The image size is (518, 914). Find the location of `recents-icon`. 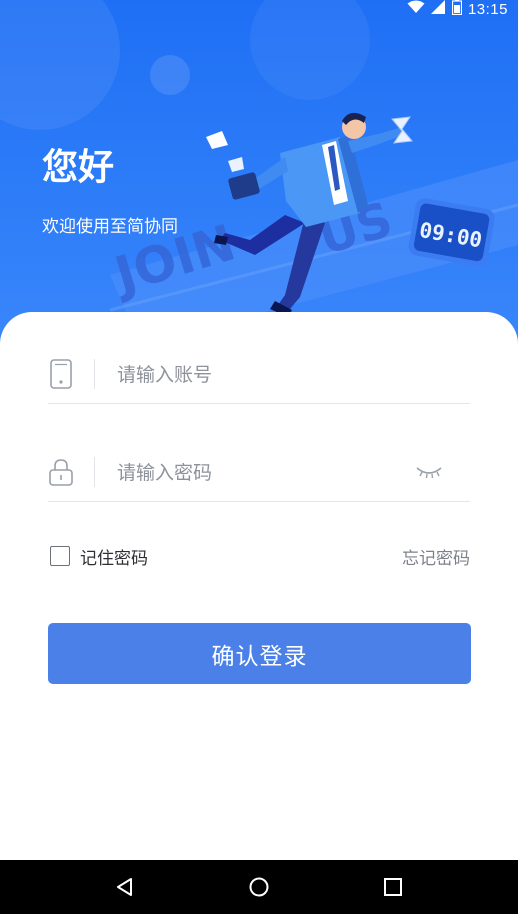

recents-icon is located at coordinates (393, 887).